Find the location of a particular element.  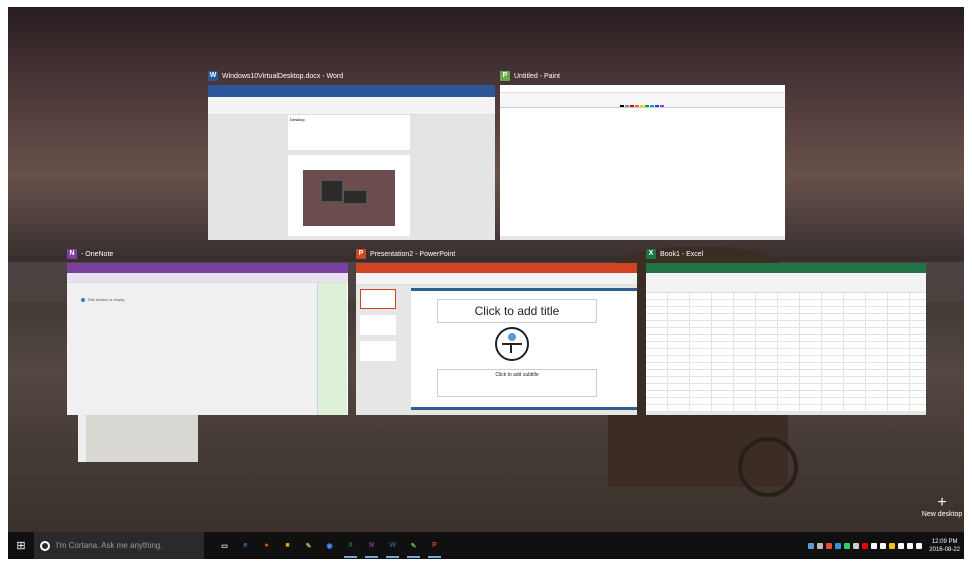

excel-grid is located at coordinates (786, 353).